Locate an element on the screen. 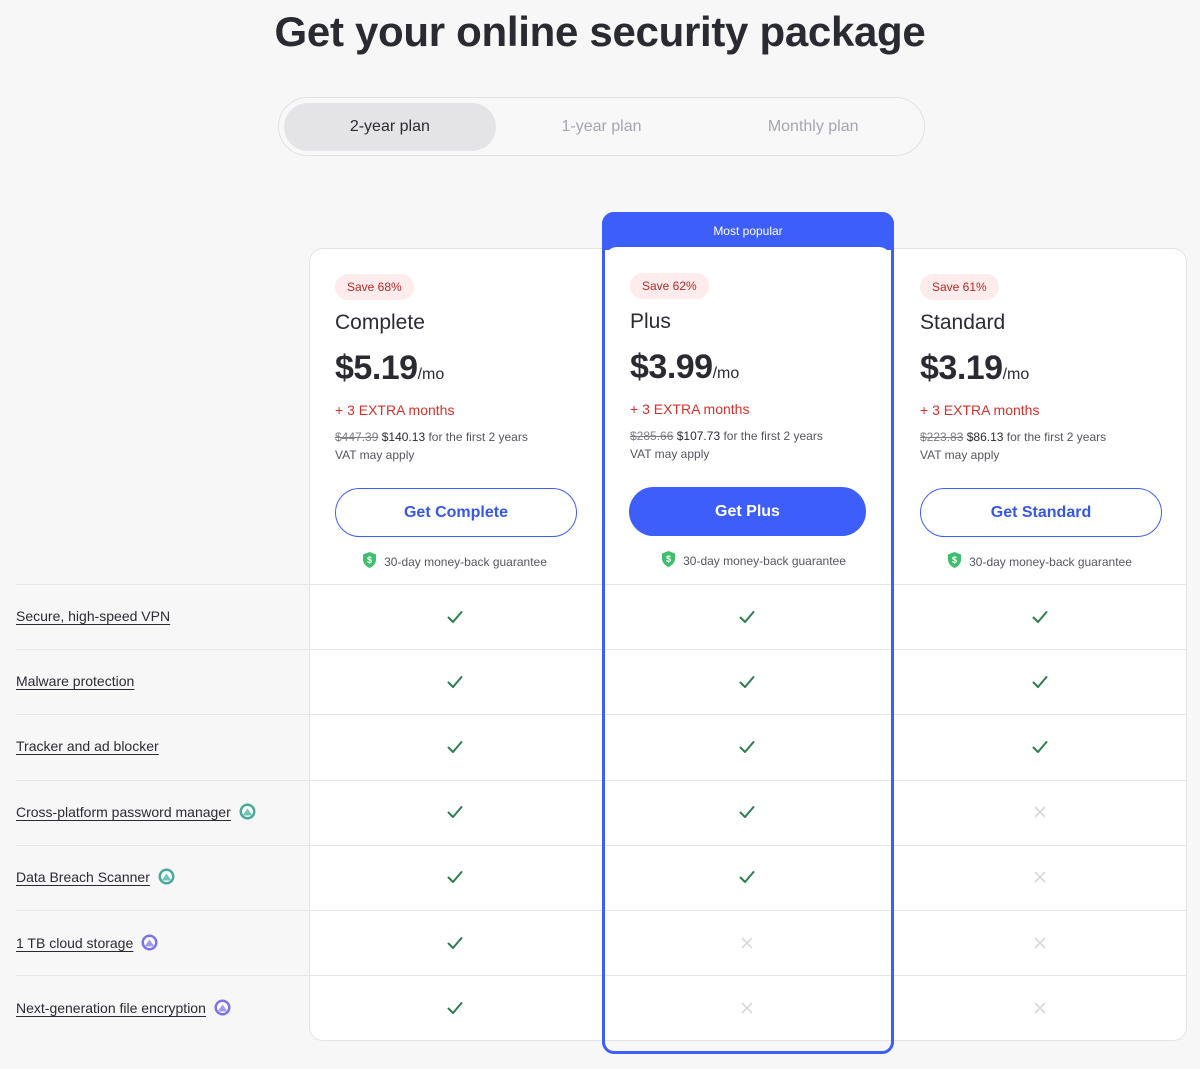  feature-name: 1 TB cloud storage is located at coordinates (75, 942).